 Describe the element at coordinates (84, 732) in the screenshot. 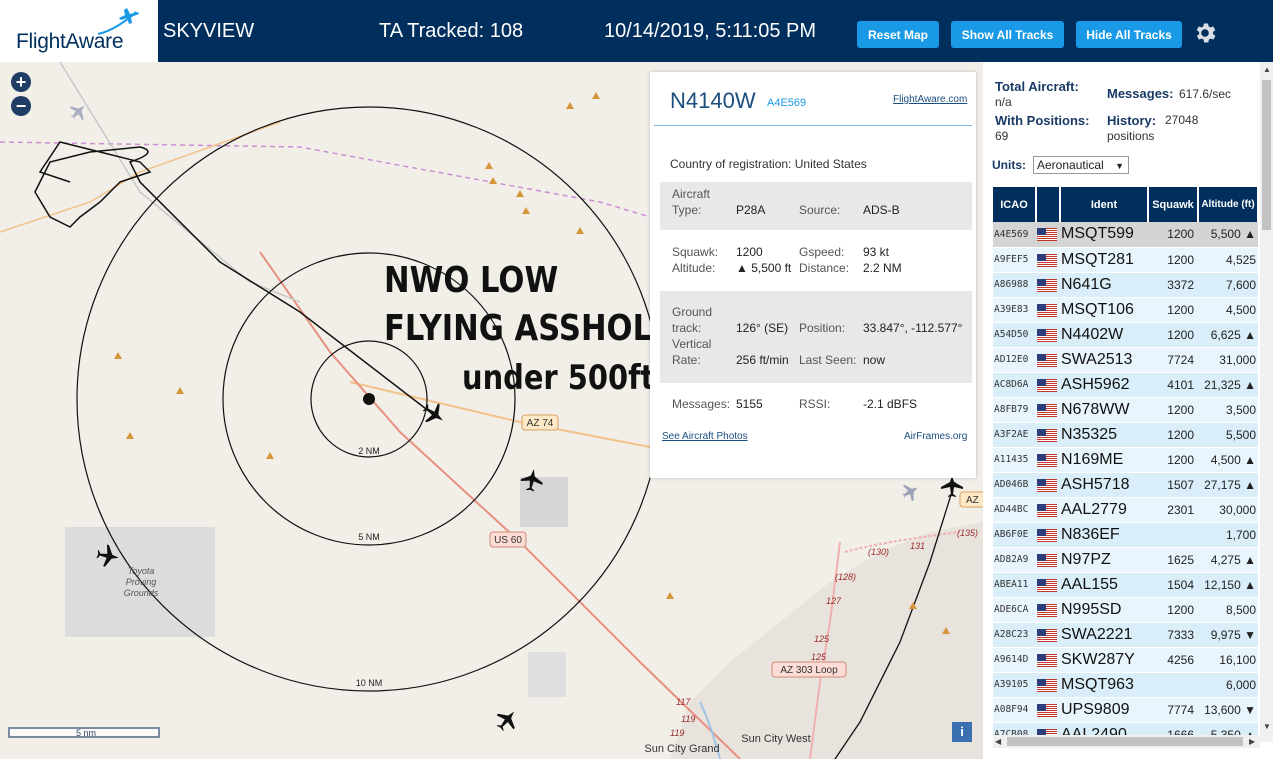

I see `scale-bar: 5 nm` at that location.